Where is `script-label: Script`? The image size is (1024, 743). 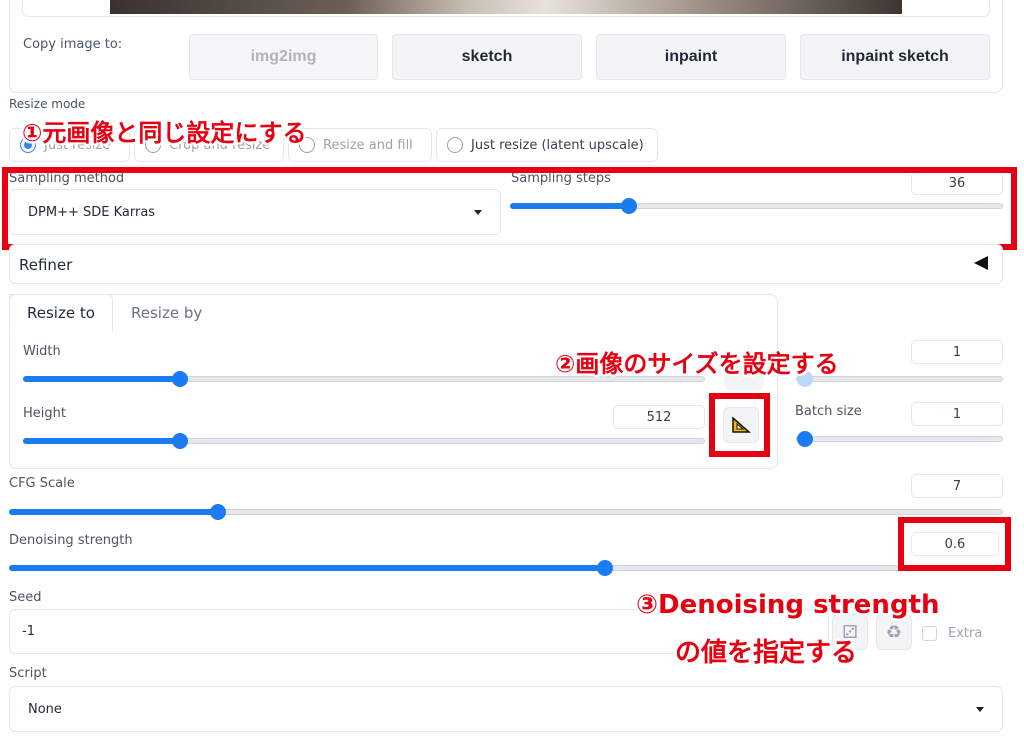
script-label: Script is located at coordinates (28, 673).